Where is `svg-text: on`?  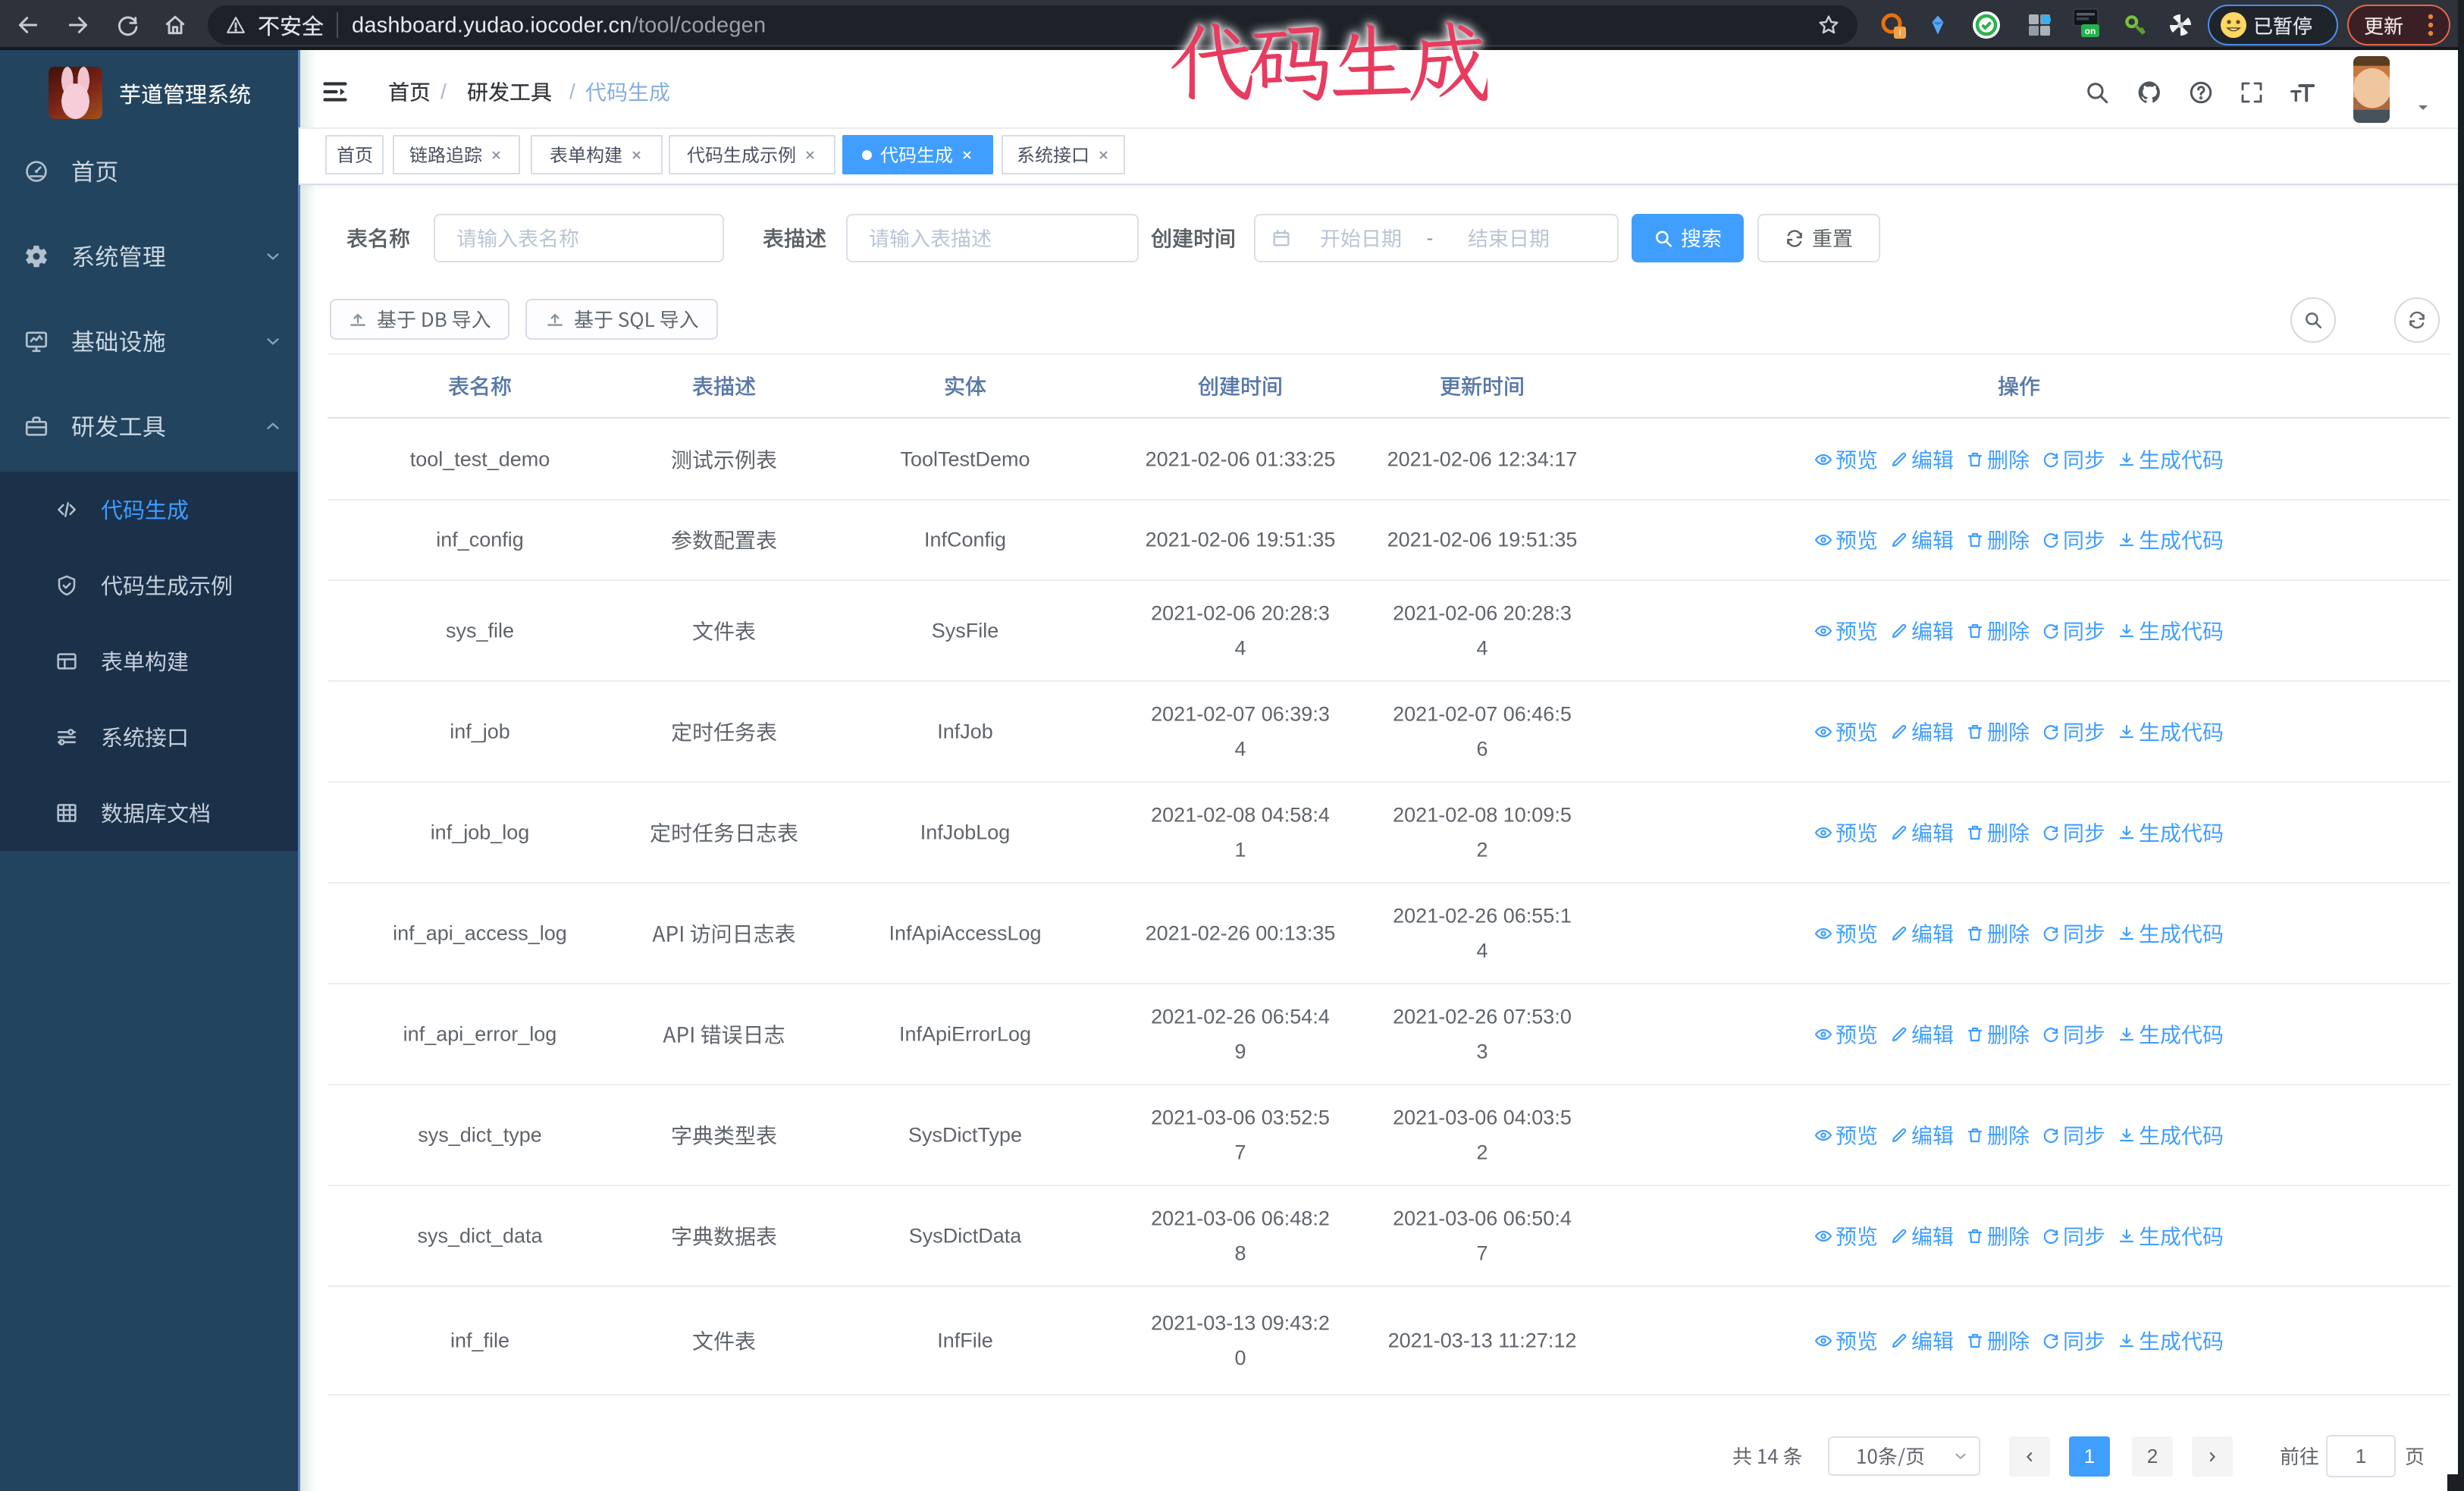
svg-text: on is located at coordinates (2090, 31).